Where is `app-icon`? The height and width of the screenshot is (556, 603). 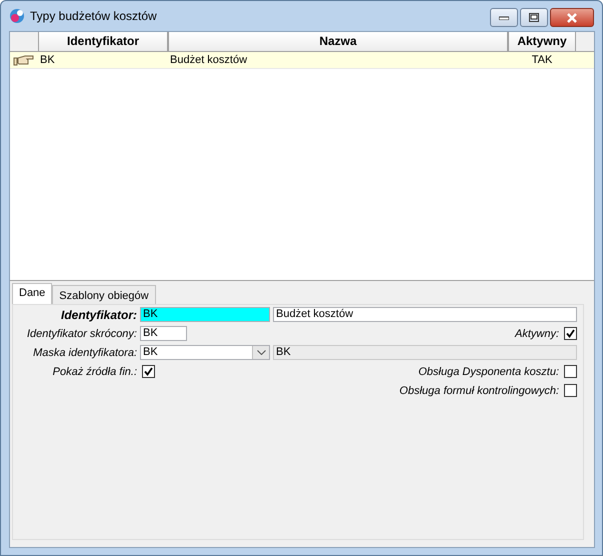 app-icon is located at coordinates (17, 16).